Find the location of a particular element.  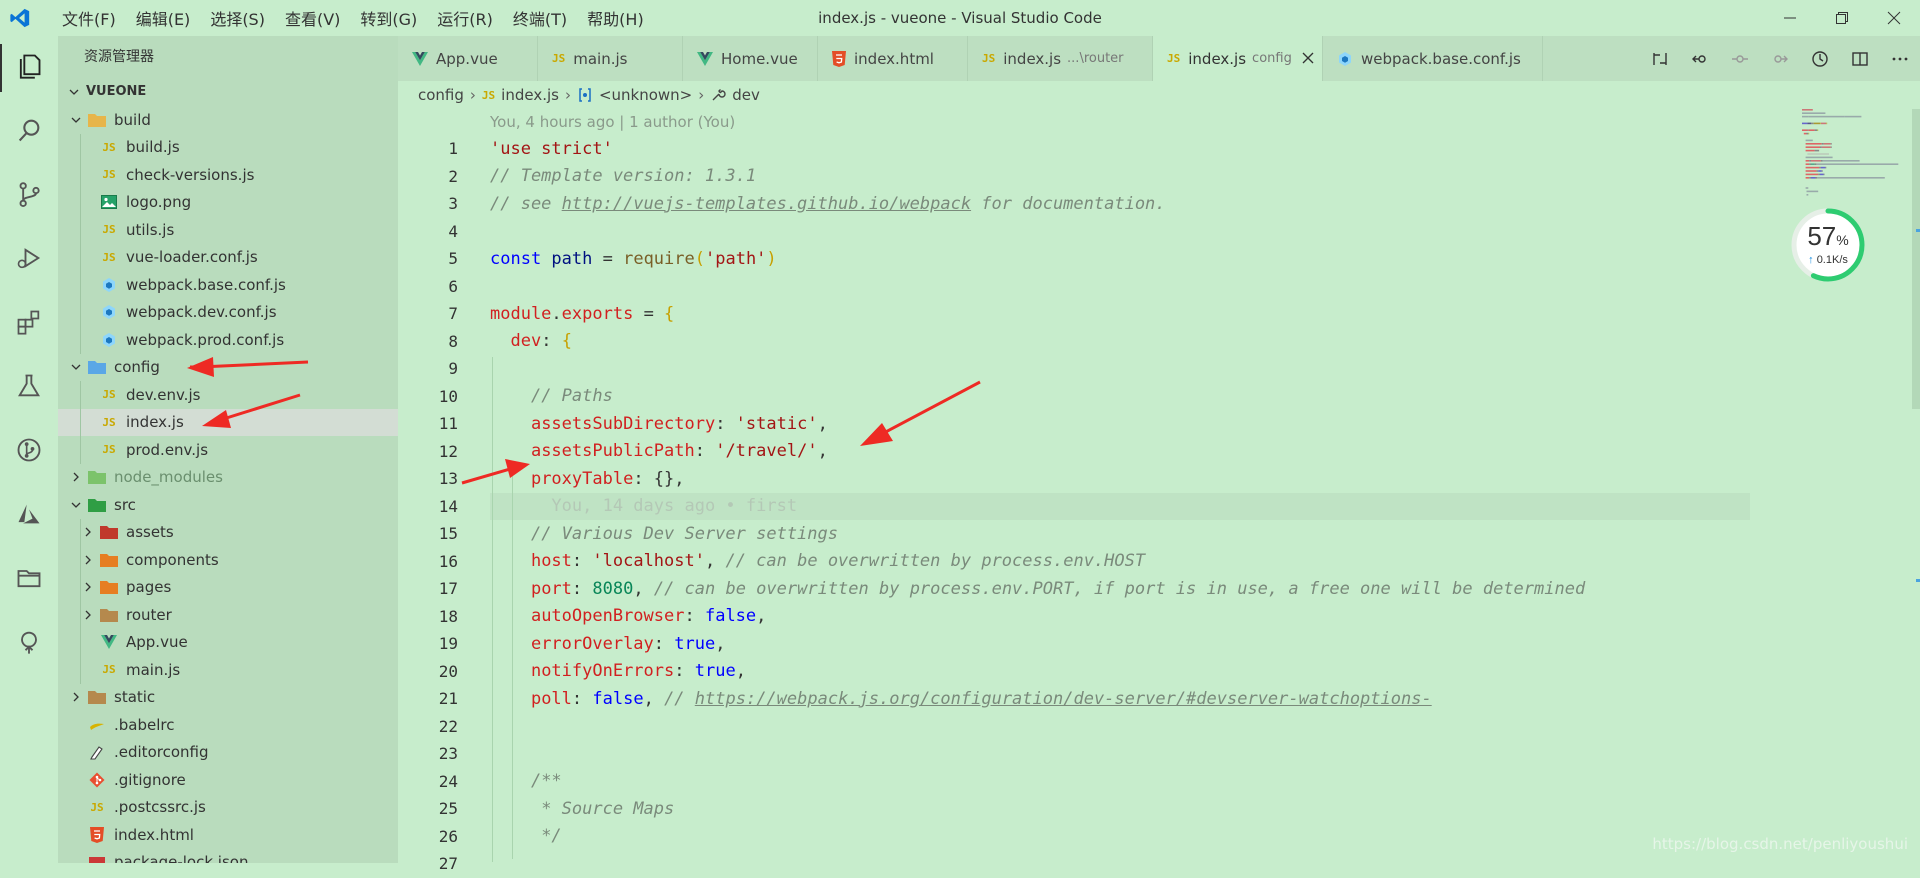

tree-file: JS check-versions.js is located at coordinates (228, 175).